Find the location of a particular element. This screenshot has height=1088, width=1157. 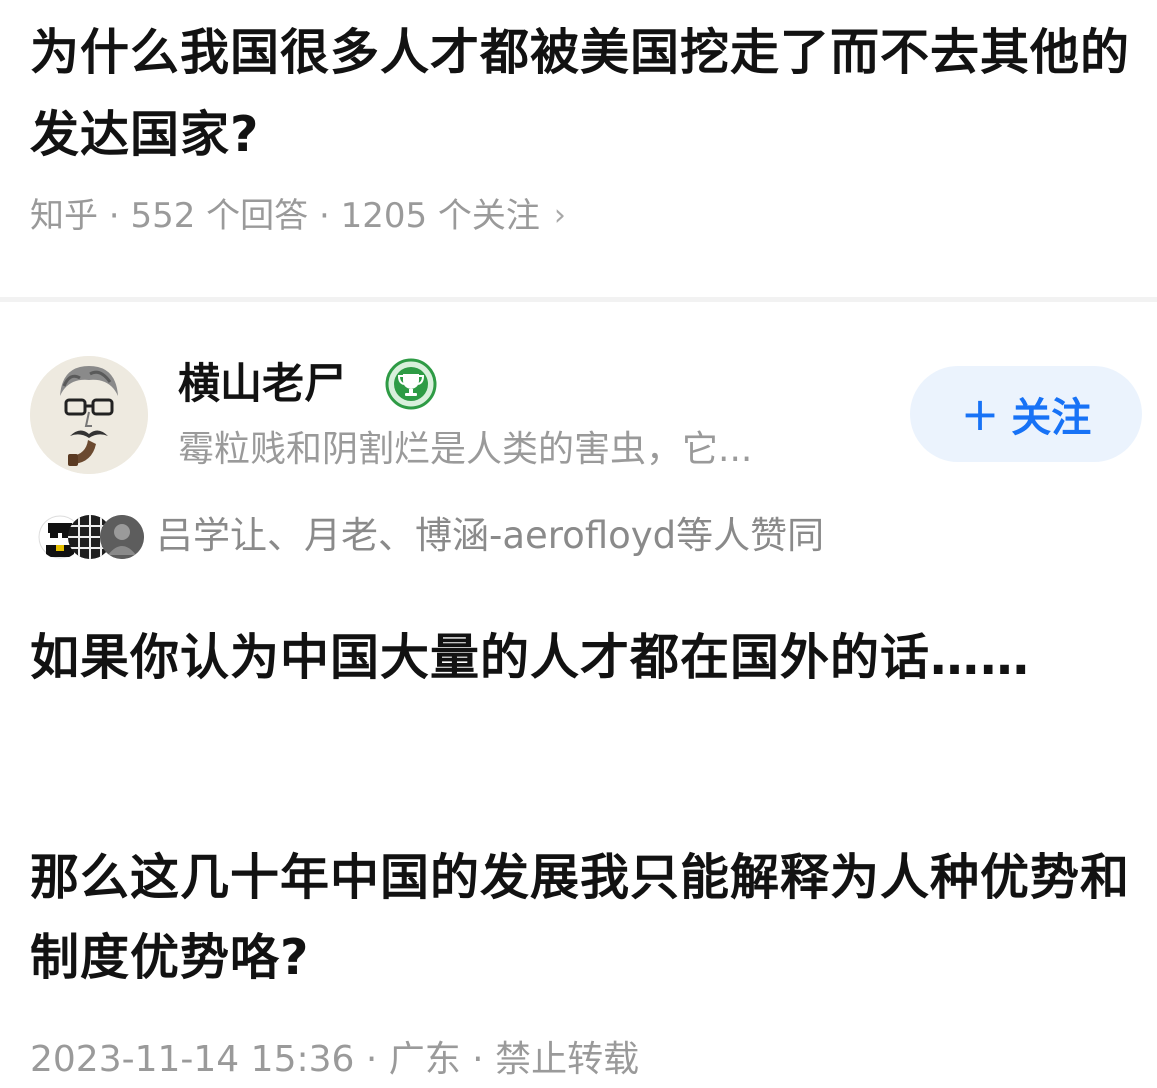

question-meta: 知乎 · 552 个回答 · 1205 个关注 › is located at coordinates (298, 216).